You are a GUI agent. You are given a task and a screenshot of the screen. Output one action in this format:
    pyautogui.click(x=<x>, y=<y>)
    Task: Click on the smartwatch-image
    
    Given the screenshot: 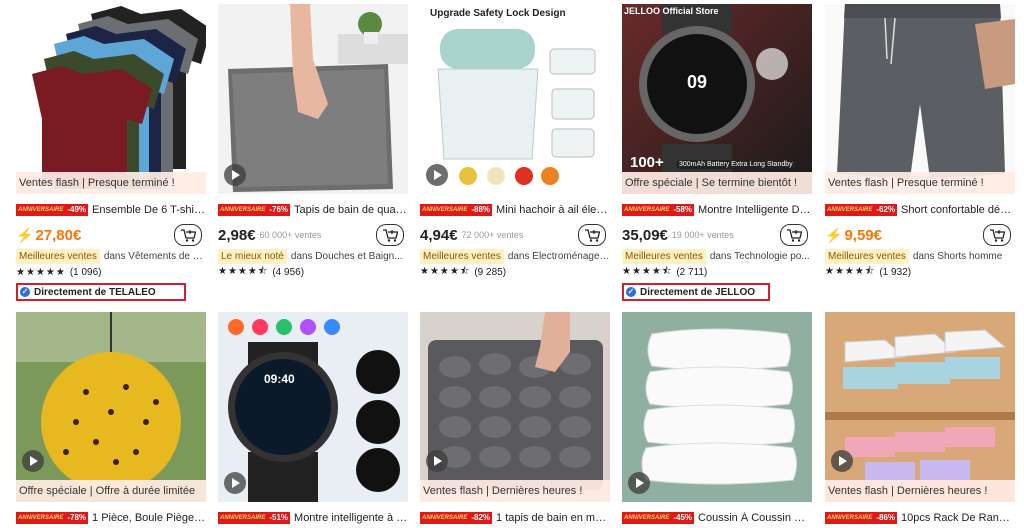 What is the action you would take?
    pyautogui.click(x=313, y=407)
    